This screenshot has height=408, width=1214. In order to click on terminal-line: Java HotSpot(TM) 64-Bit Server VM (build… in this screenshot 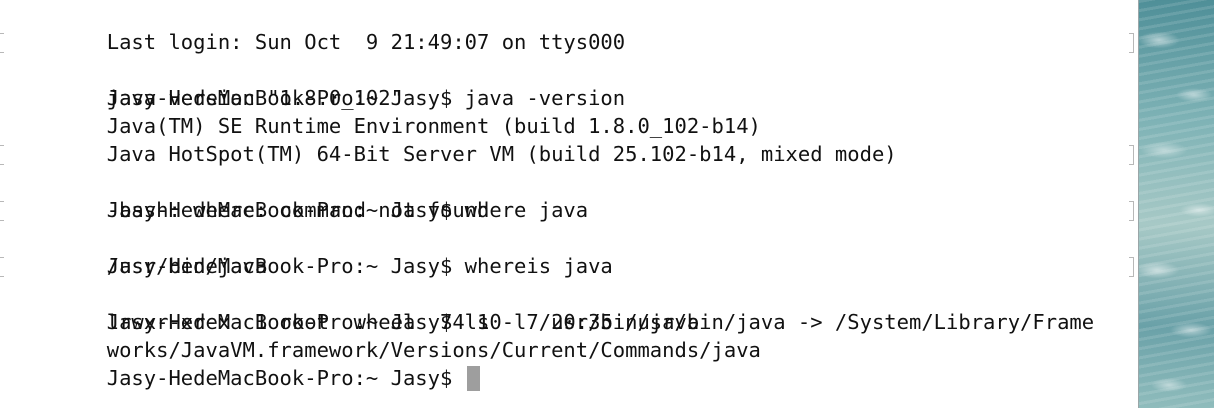, I will do `click(569, 139)`.